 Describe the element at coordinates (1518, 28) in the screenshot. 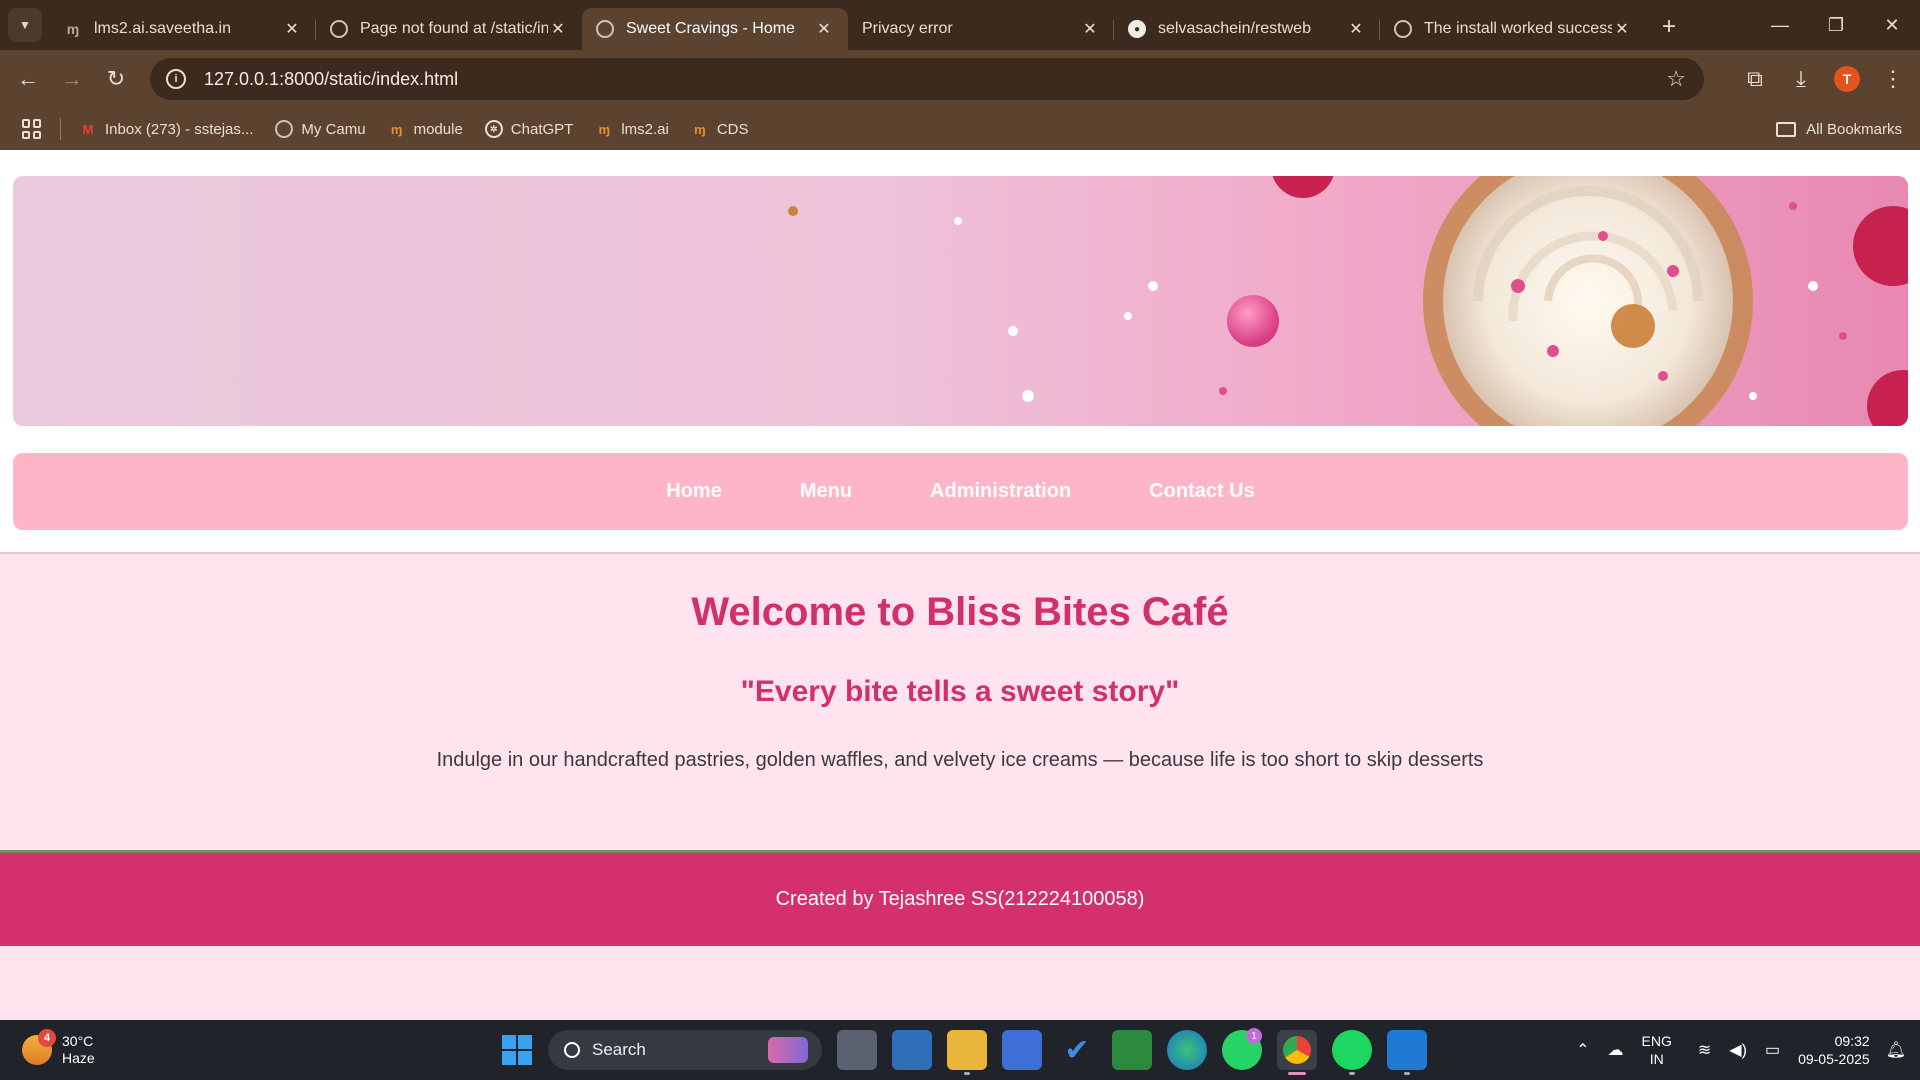

I see `tab-title: The install worked successfu` at that location.